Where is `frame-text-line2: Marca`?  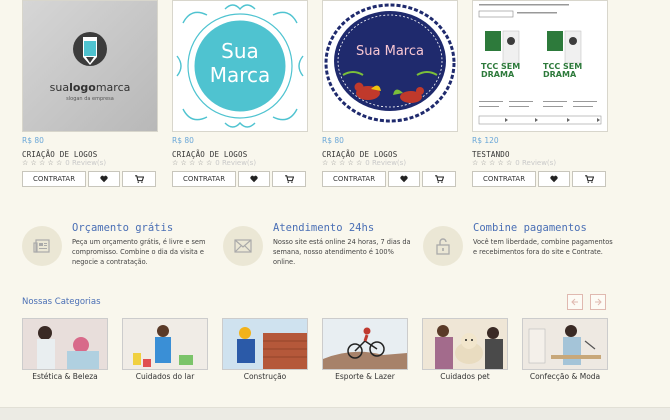
frame-text-line2: Marca is located at coordinates (240, 75).